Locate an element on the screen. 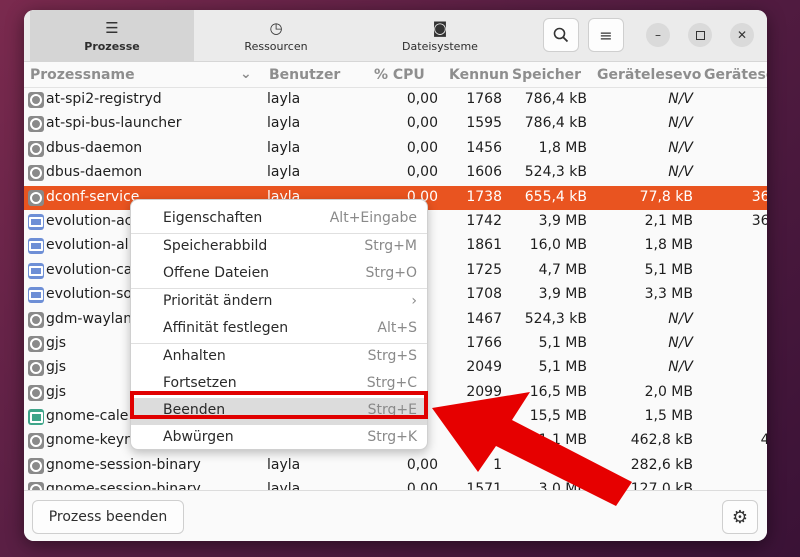  cell-id: 1738 is located at coordinates (484, 196).